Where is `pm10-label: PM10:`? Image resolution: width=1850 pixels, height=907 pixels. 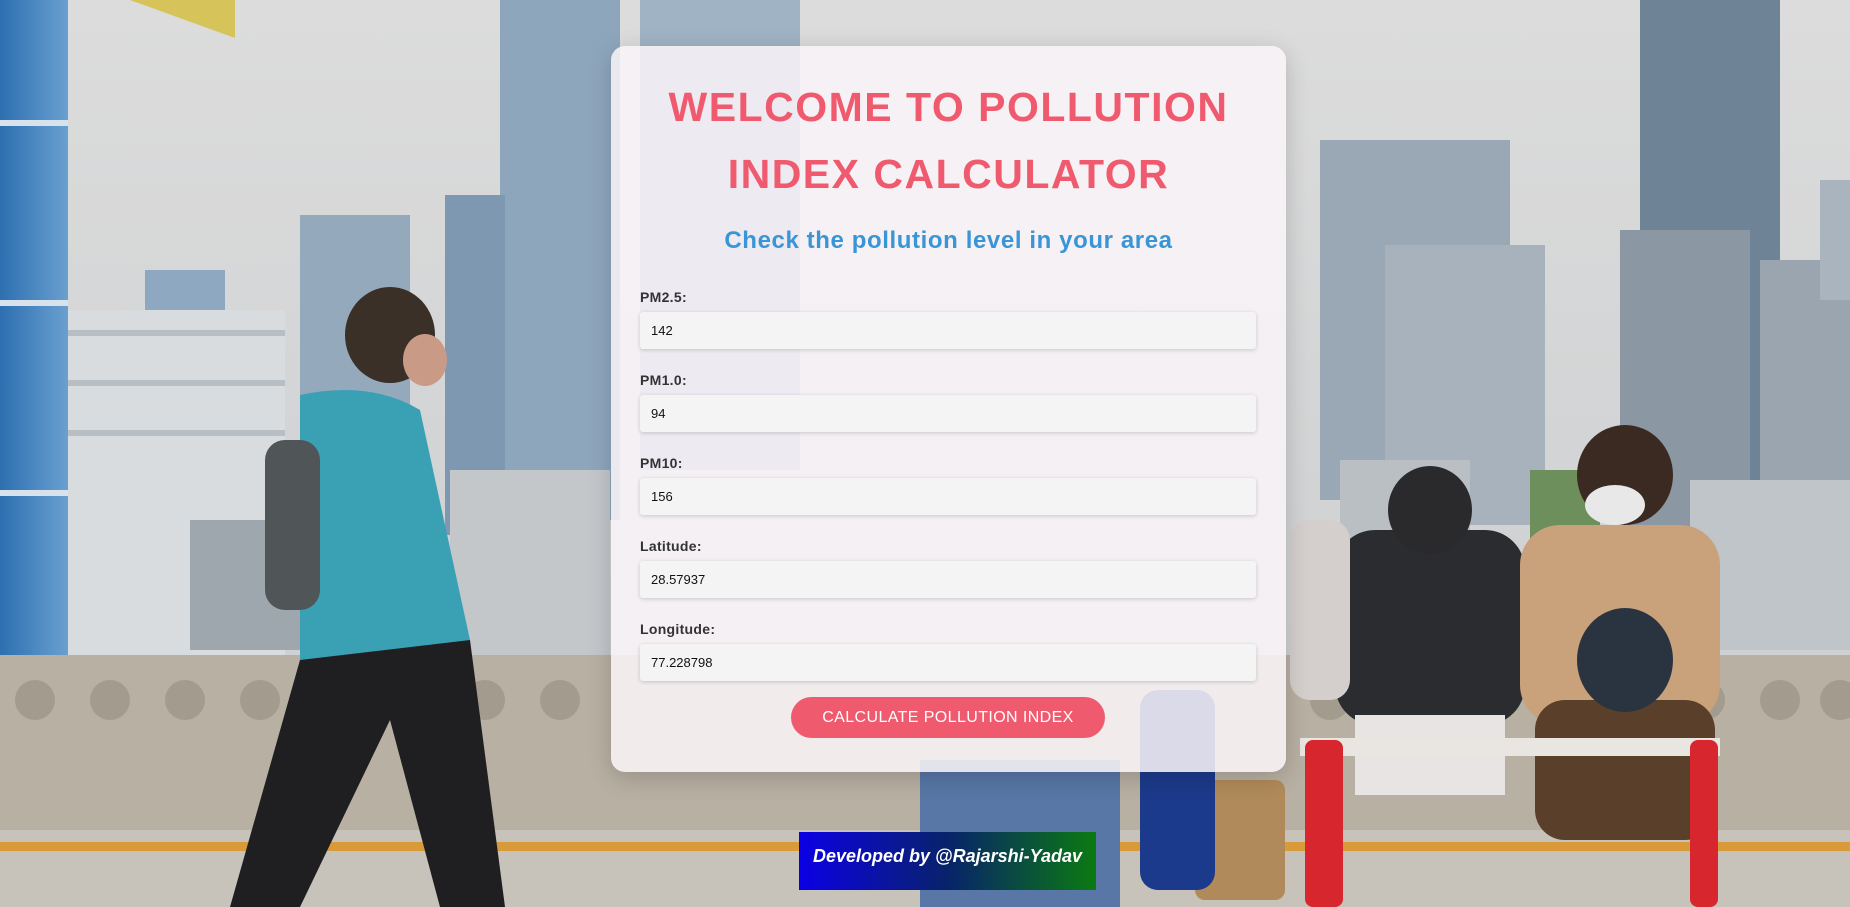 pm10-label: PM10: is located at coordinates (661, 463).